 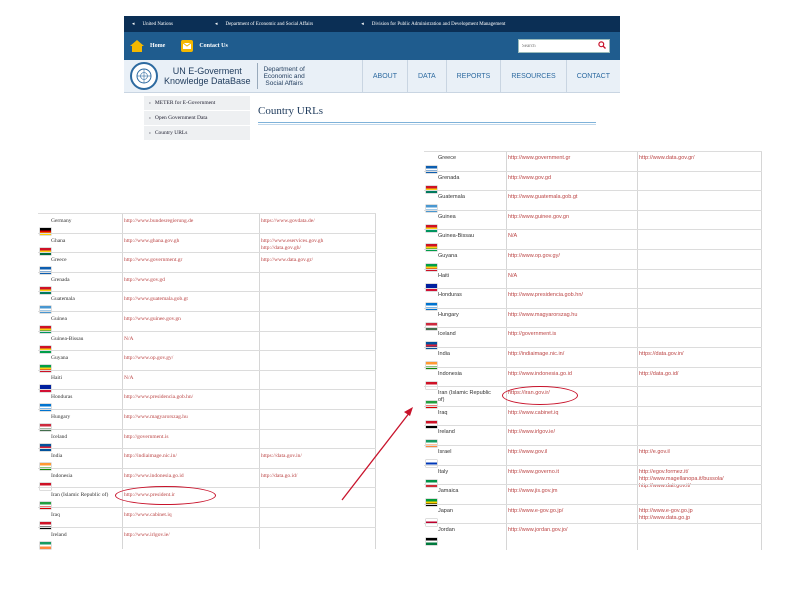 What do you see at coordinates (535, 511) in the screenshot?
I see `government-url-link: http://www.e-gov.go.jp/` at bounding box center [535, 511].